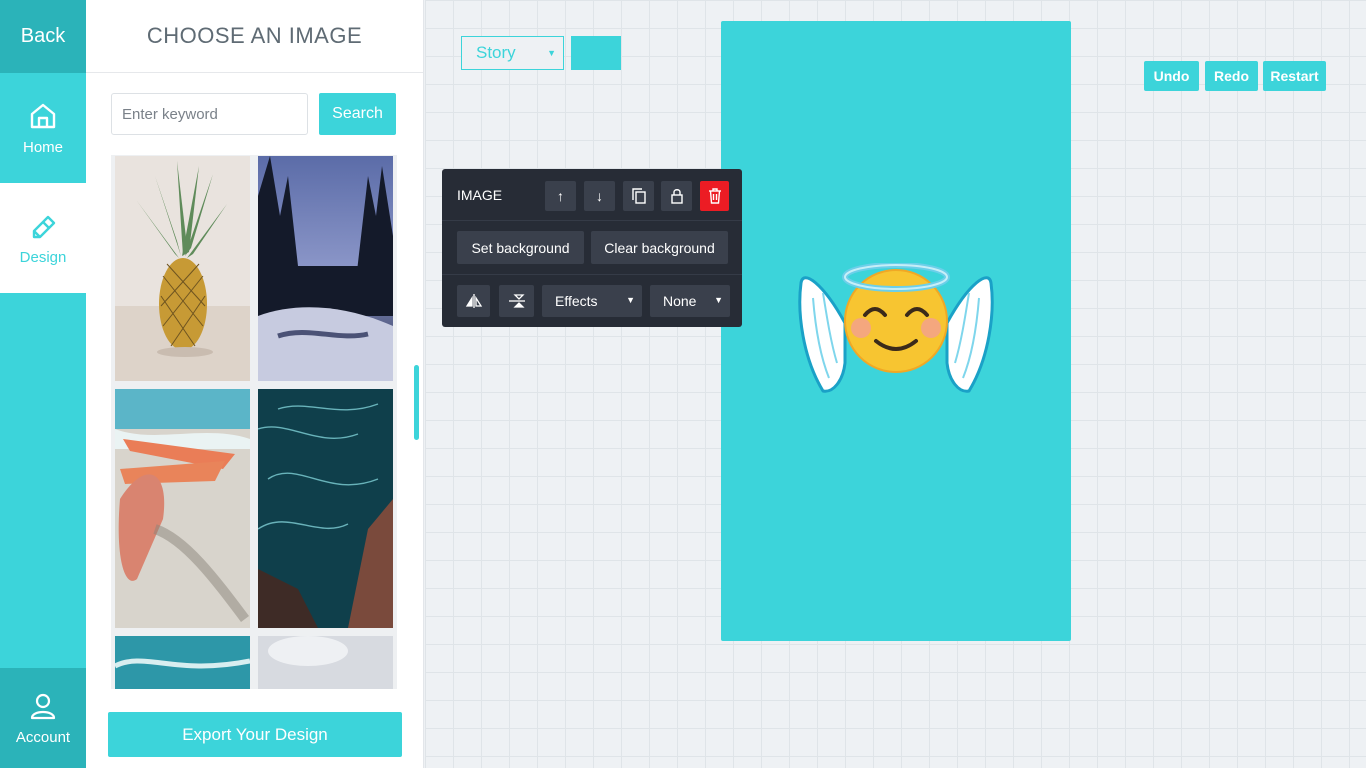 The image size is (1366, 768). I want to click on image-thumb-sky, so click(325, 662).